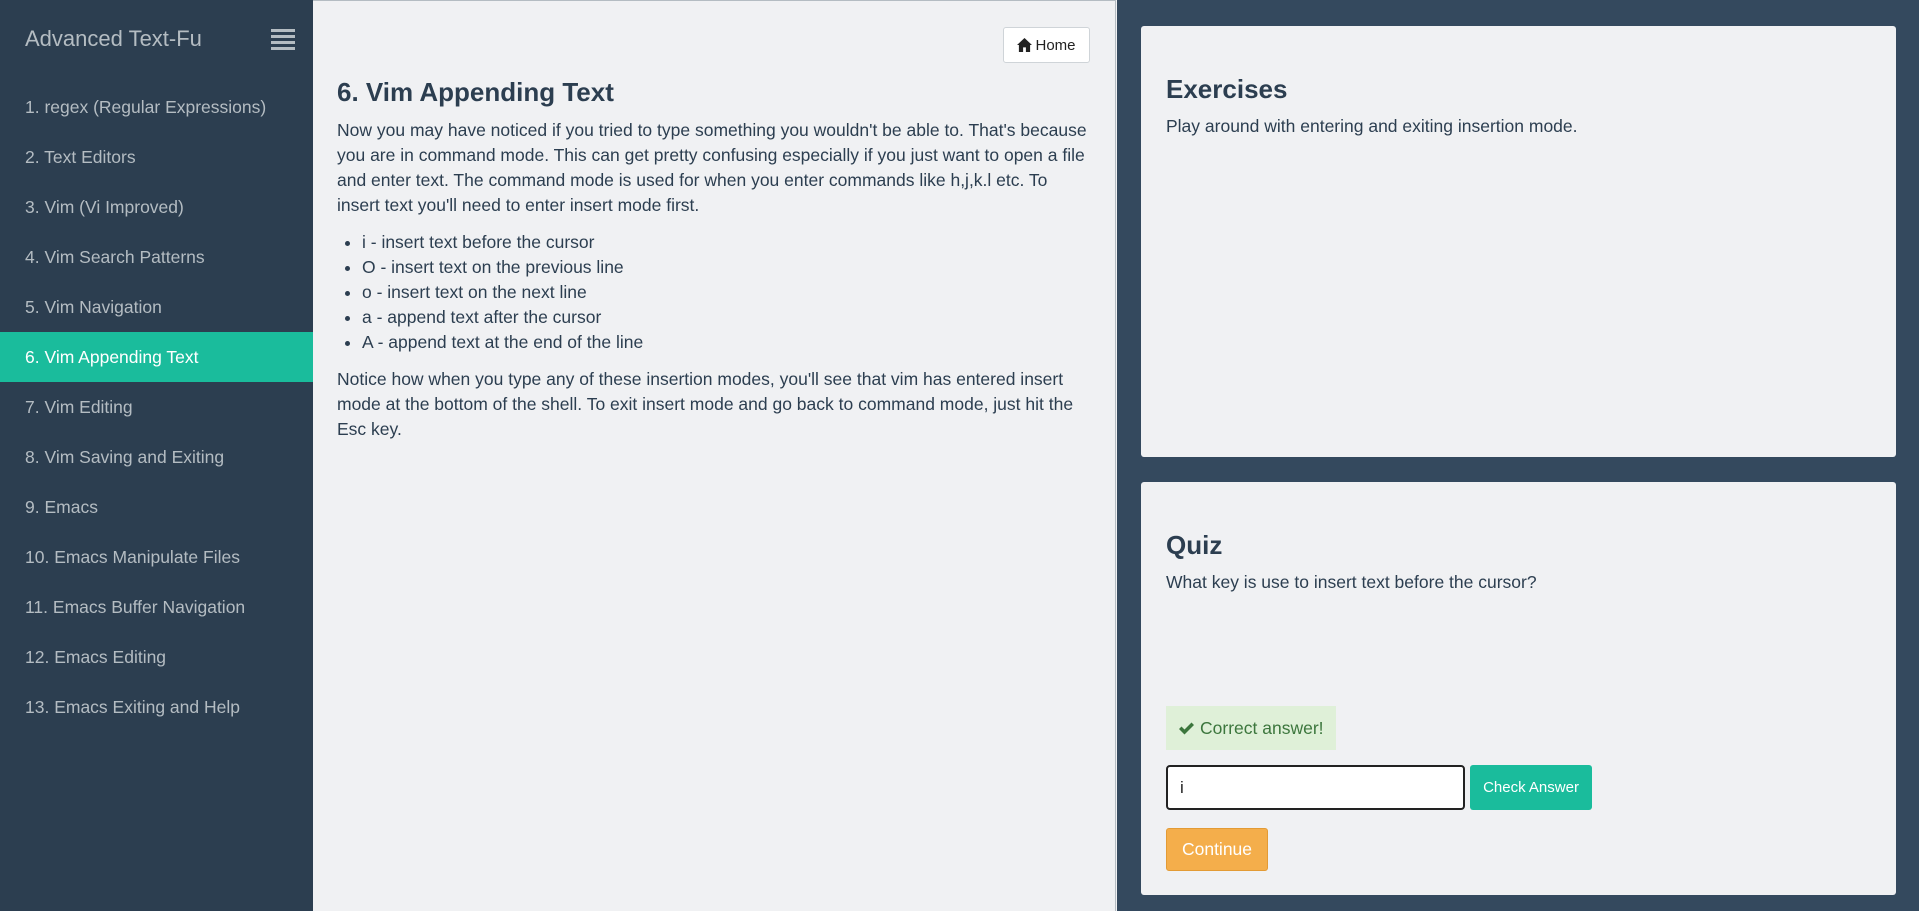  I want to click on sidebar-item-emacs-exiting-help: 13. Emacs Exiting and Help, so click(156, 707).